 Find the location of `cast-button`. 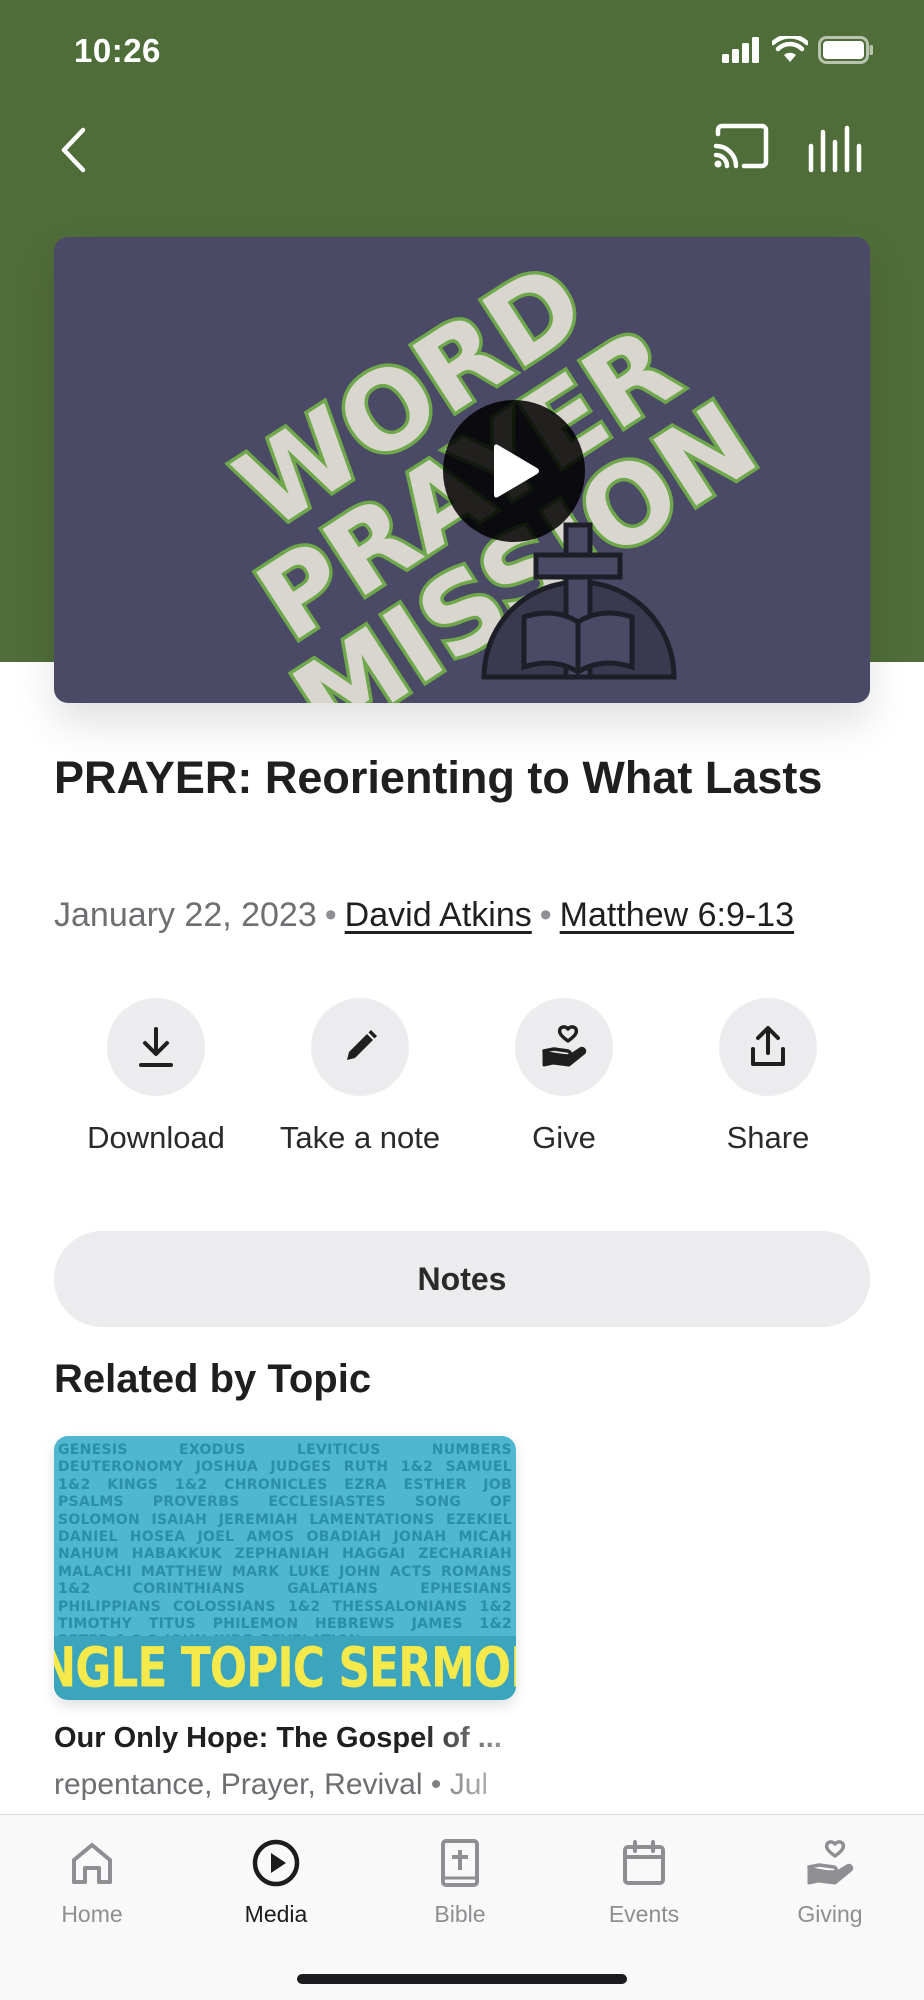

cast-button is located at coordinates (741, 148).